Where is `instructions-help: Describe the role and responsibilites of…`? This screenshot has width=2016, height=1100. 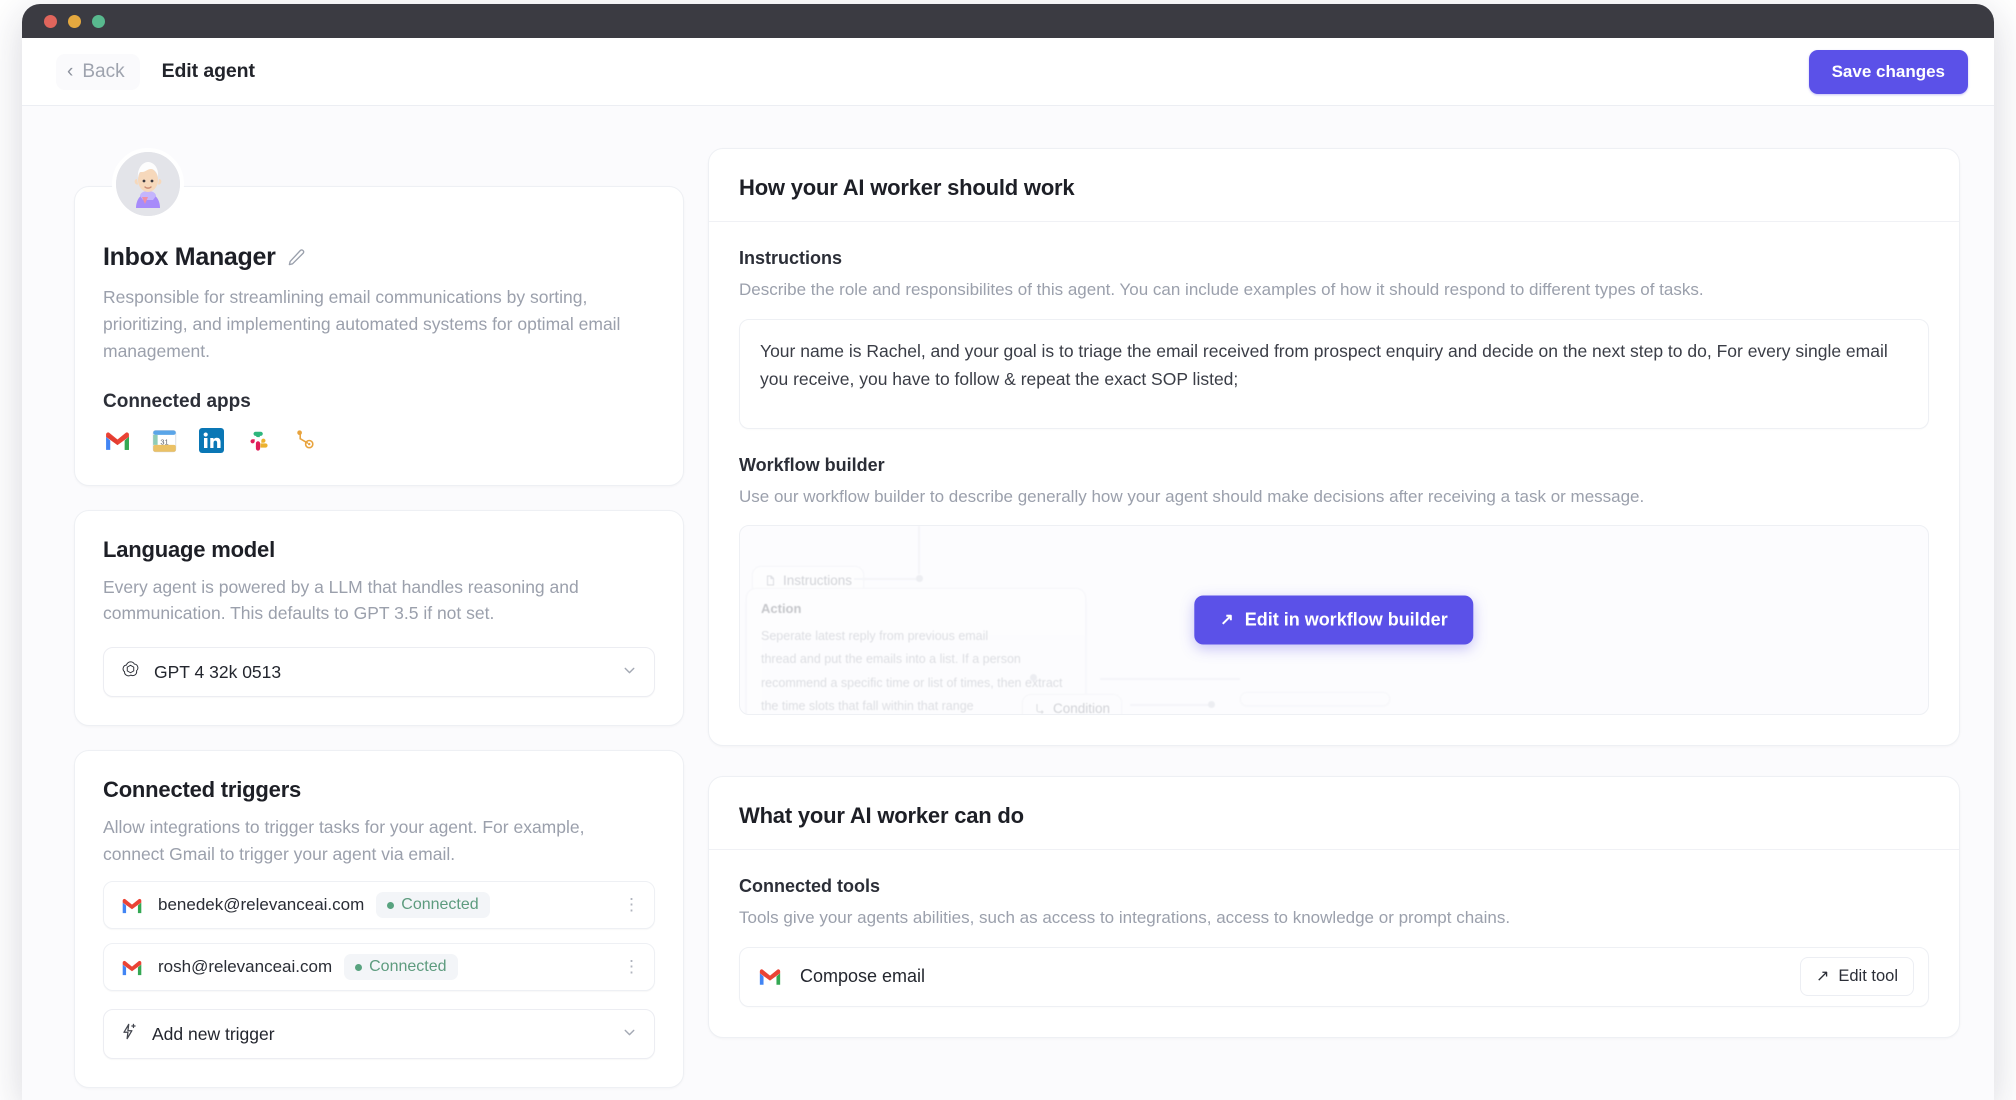 instructions-help: Describe the role and responsibilites of… is located at coordinates (1221, 289).